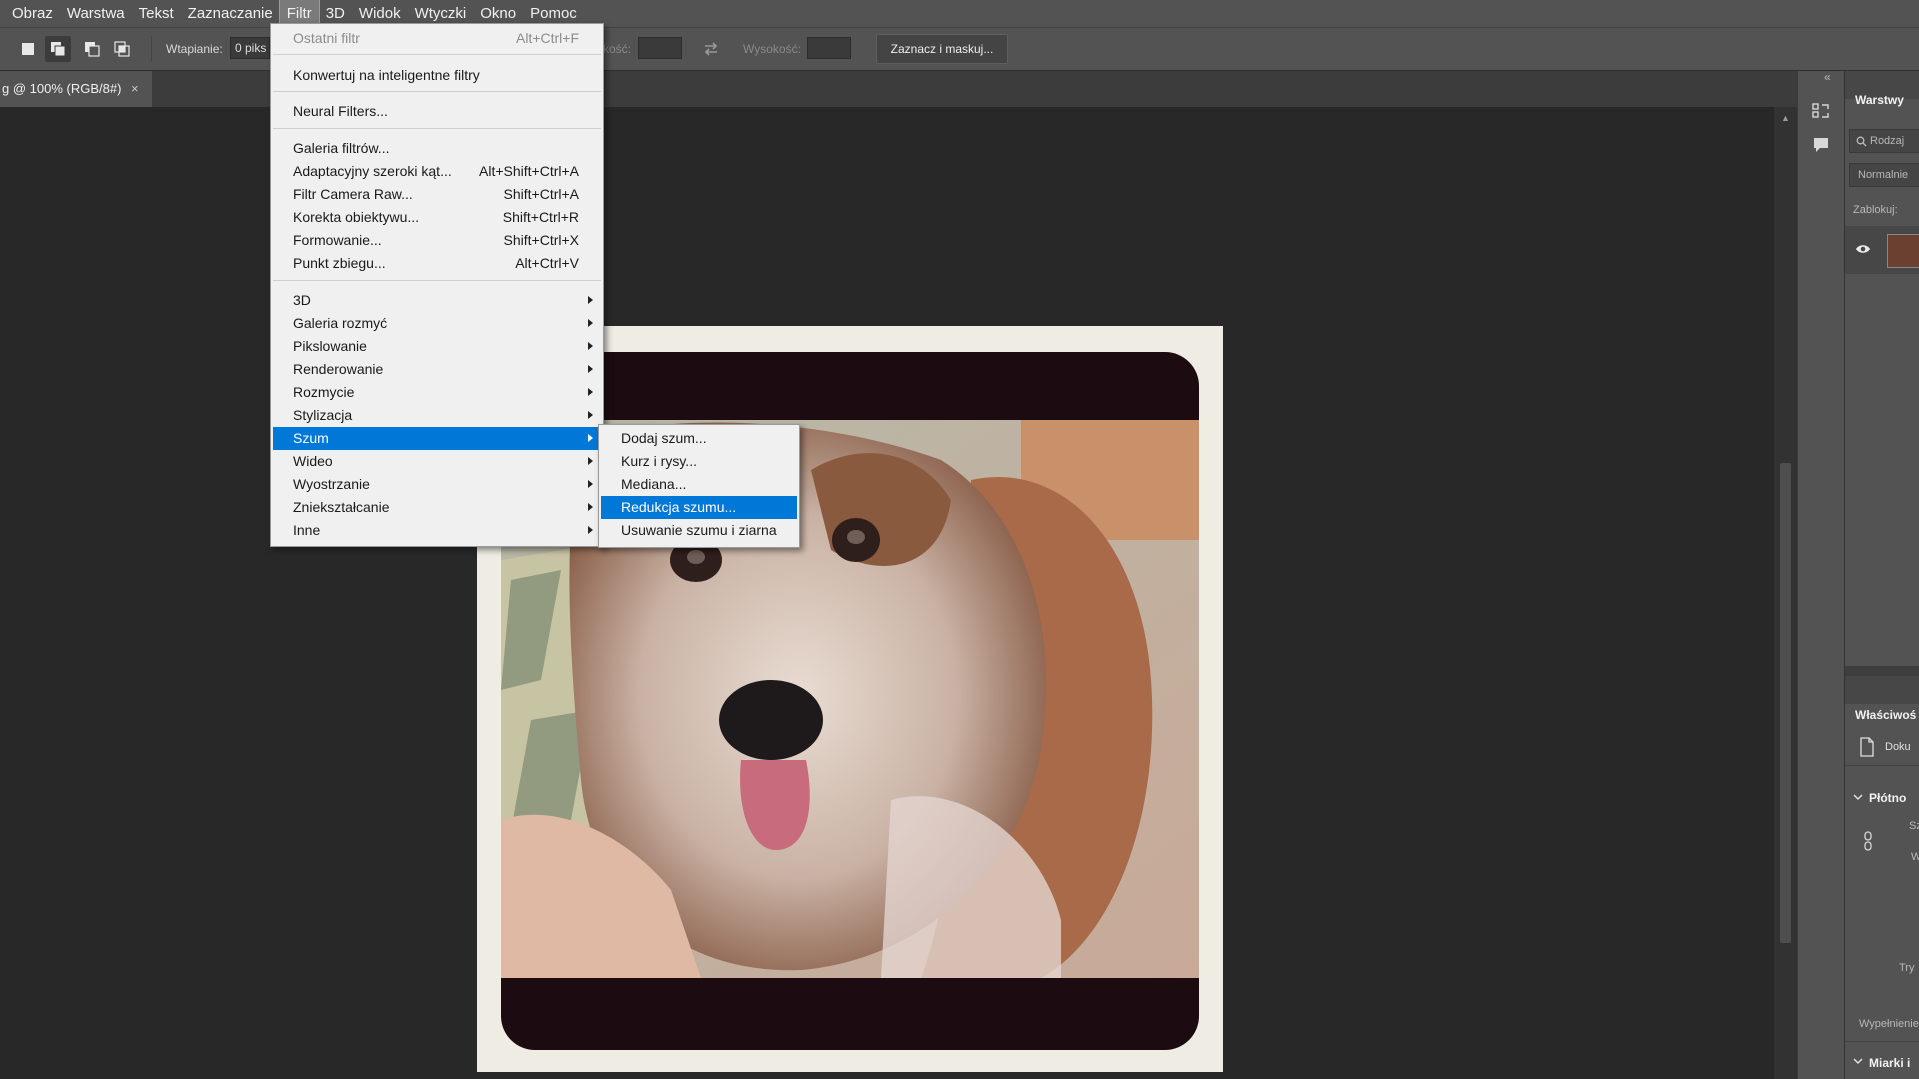 This screenshot has height=1079, width=1919. What do you see at coordinates (324, 392) in the screenshot?
I see `menu-item-label: Rozmycie` at bounding box center [324, 392].